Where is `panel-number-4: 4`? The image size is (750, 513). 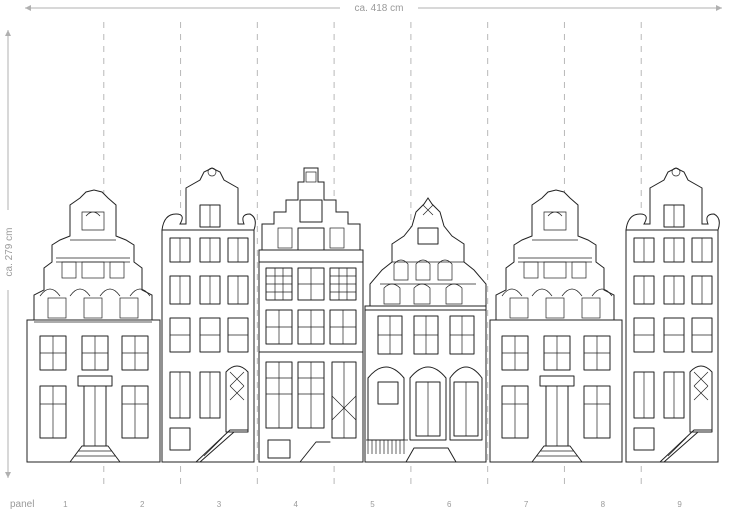
panel-number-4: 4 is located at coordinates (295, 504).